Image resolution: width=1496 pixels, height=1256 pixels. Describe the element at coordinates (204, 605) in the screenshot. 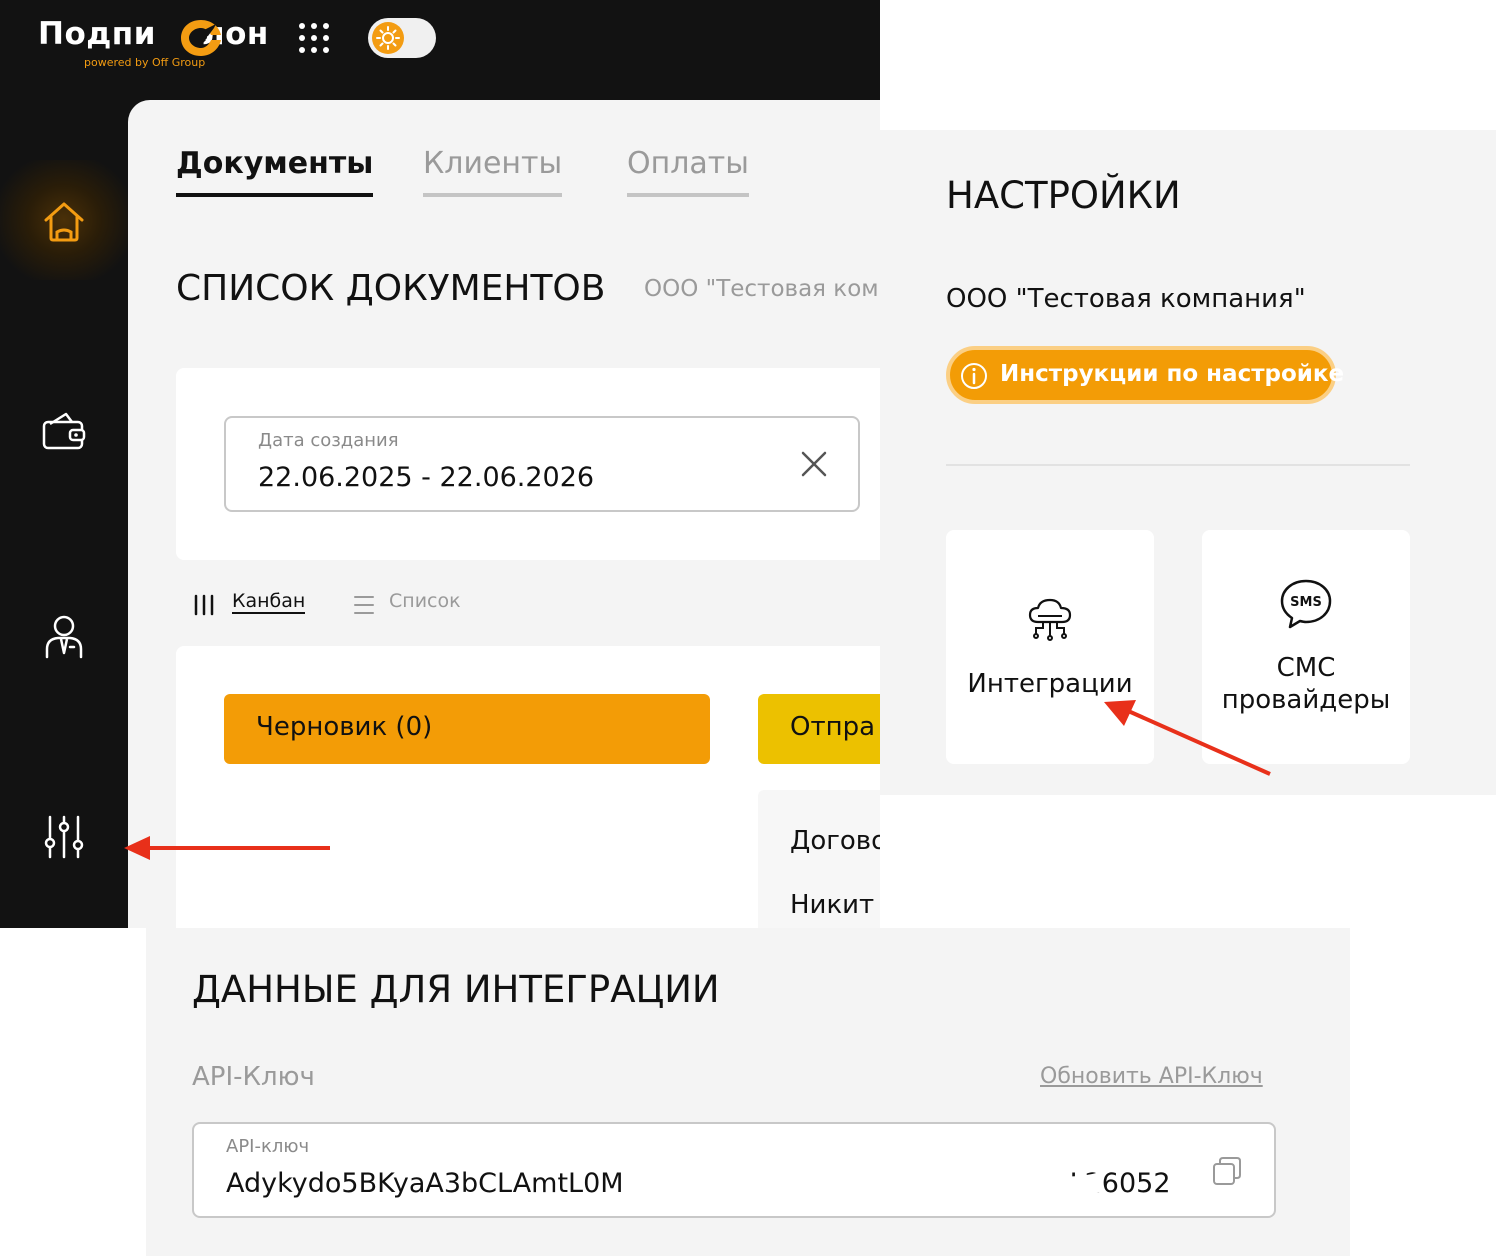

I see `kanban-icon` at that location.